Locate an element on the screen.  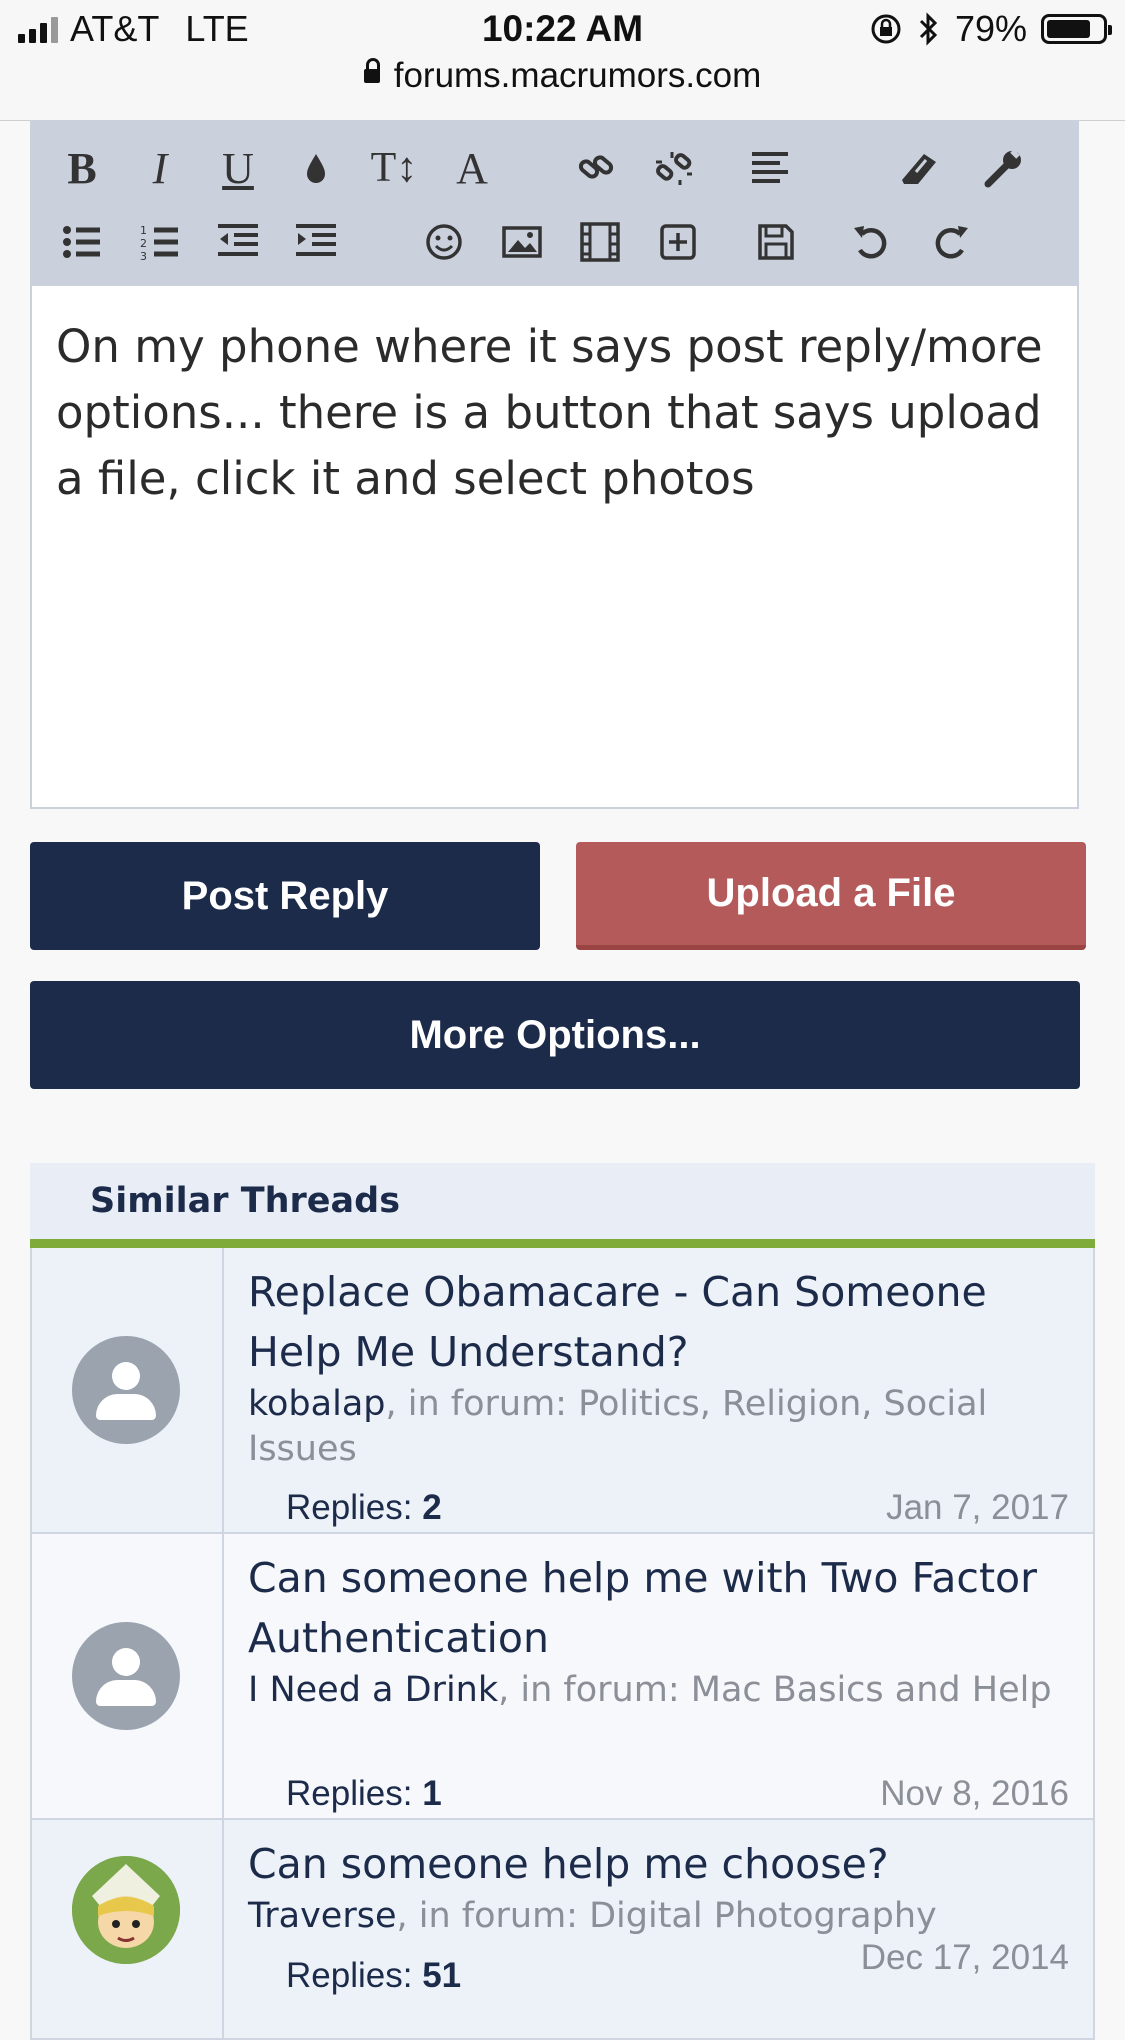
italic-icon: I is located at coordinates (160, 168).